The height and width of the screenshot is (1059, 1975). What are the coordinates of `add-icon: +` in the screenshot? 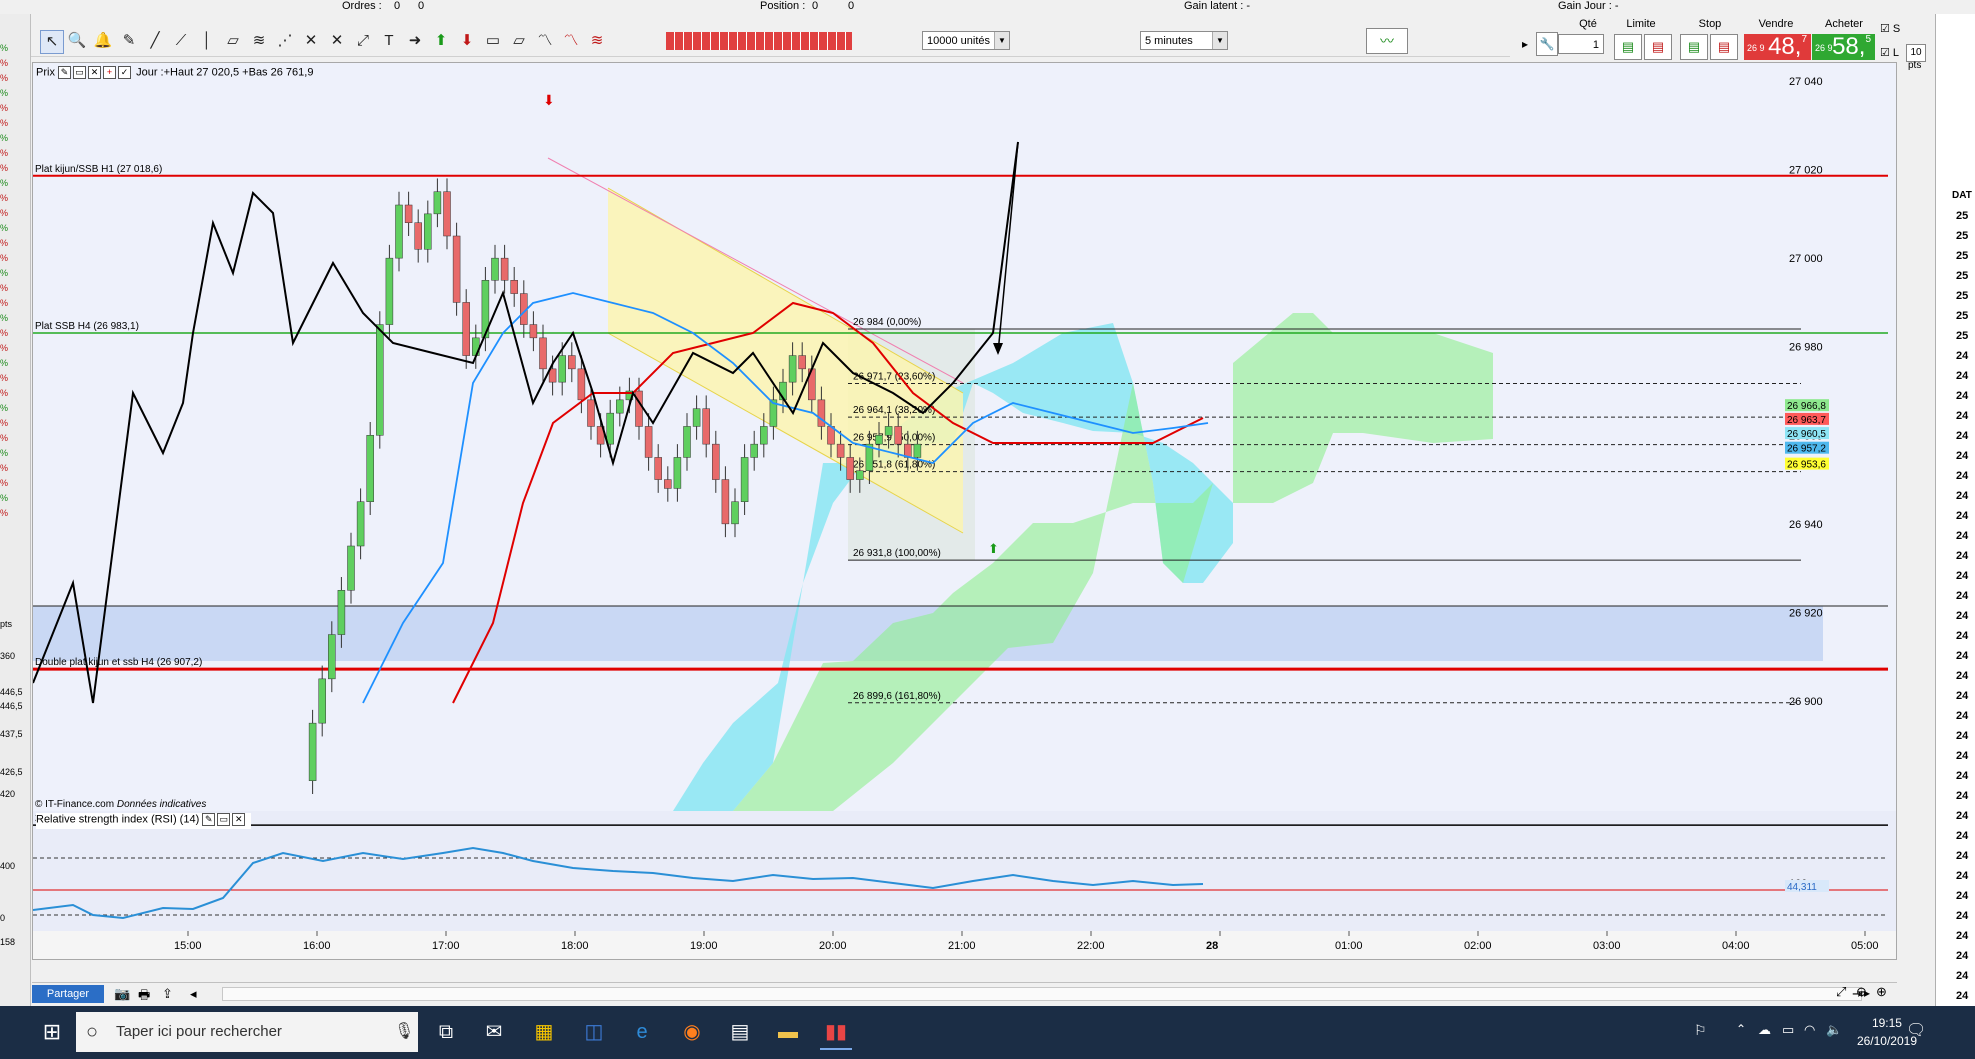 It's located at (110, 72).